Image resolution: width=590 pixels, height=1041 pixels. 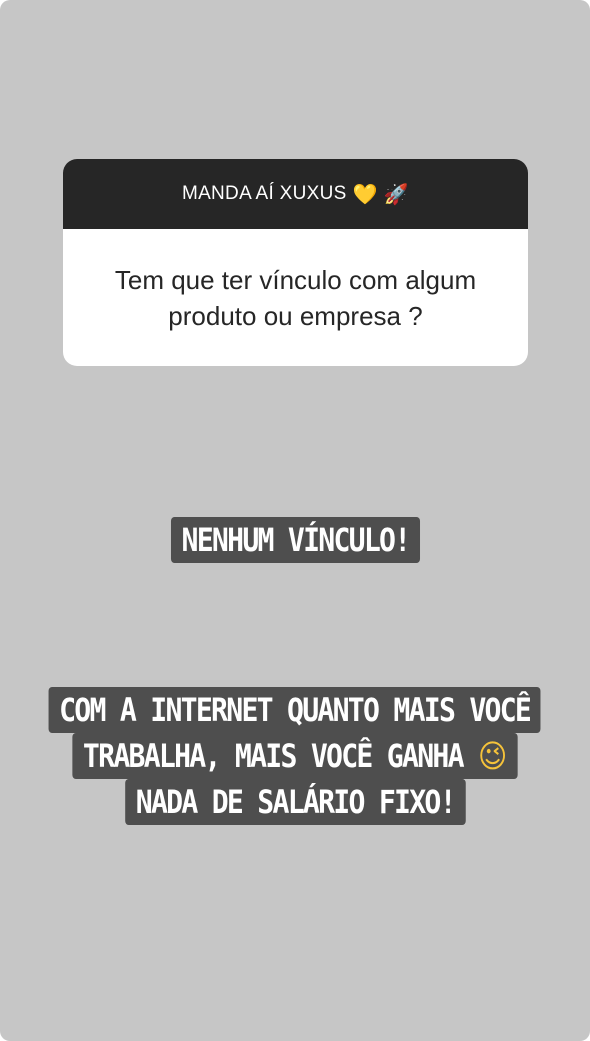 I want to click on answer-caption: NENHUM VÍNCULO!, so click(x=295, y=540).